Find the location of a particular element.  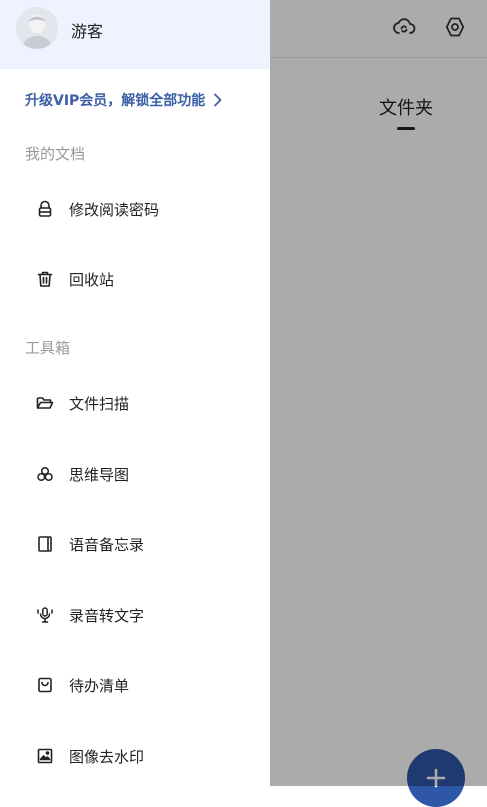

folder-icon is located at coordinates (45, 403).